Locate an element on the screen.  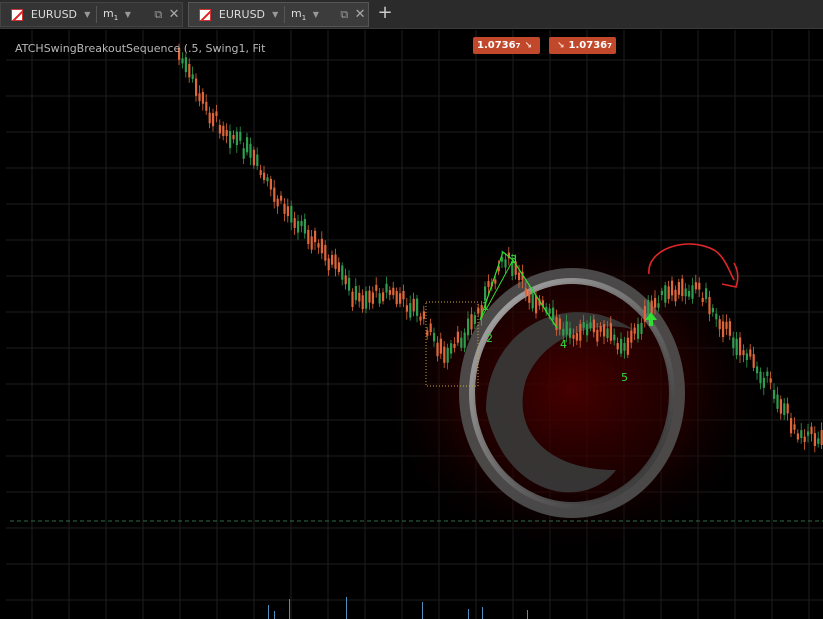
pattern-label-4: 4 is located at coordinates (563, 344).